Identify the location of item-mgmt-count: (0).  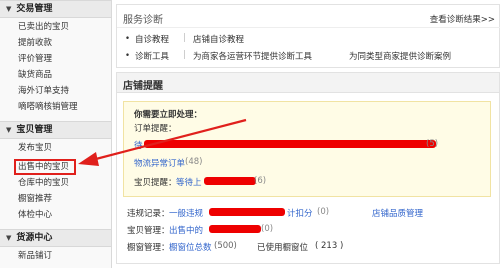
(267, 229).